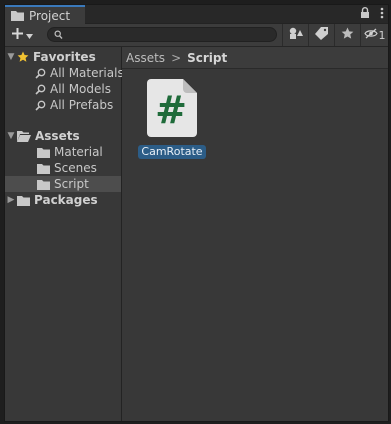  What do you see at coordinates (382, 35) in the screenshot?
I see `hidden-count: 1` at bounding box center [382, 35].